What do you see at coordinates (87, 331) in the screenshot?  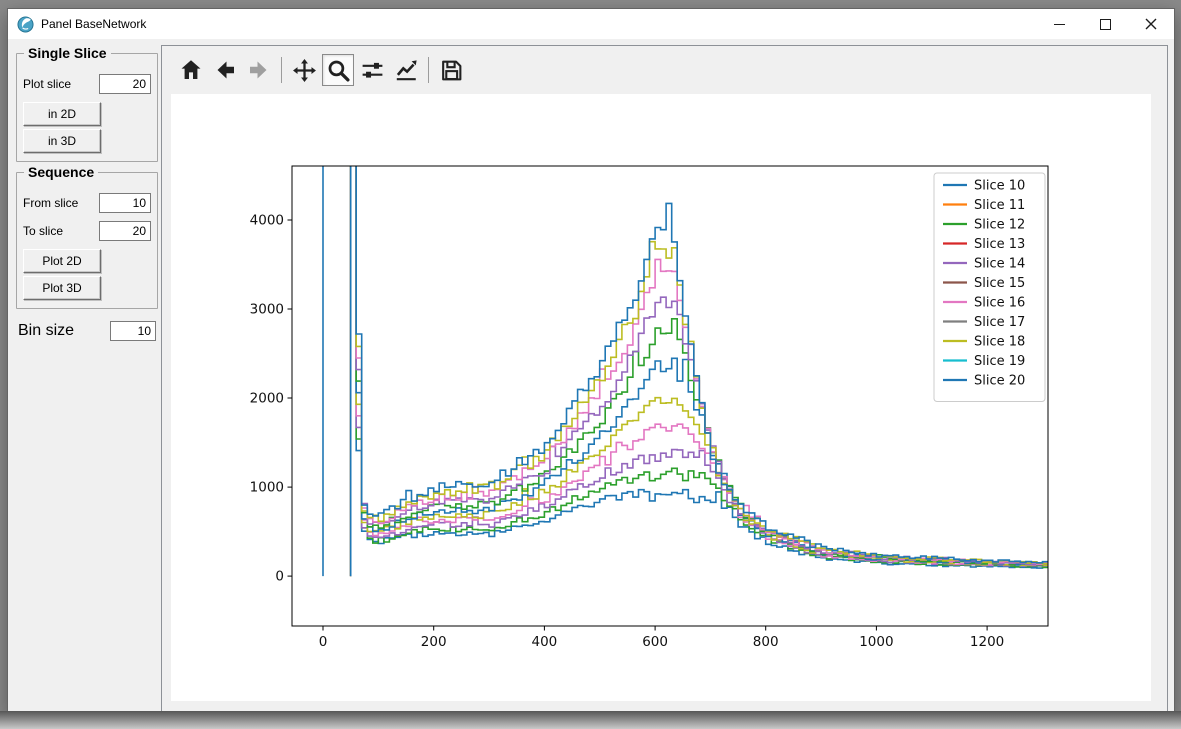 I see `bin-size-row: Bin size` at bounding box center [87, 331].